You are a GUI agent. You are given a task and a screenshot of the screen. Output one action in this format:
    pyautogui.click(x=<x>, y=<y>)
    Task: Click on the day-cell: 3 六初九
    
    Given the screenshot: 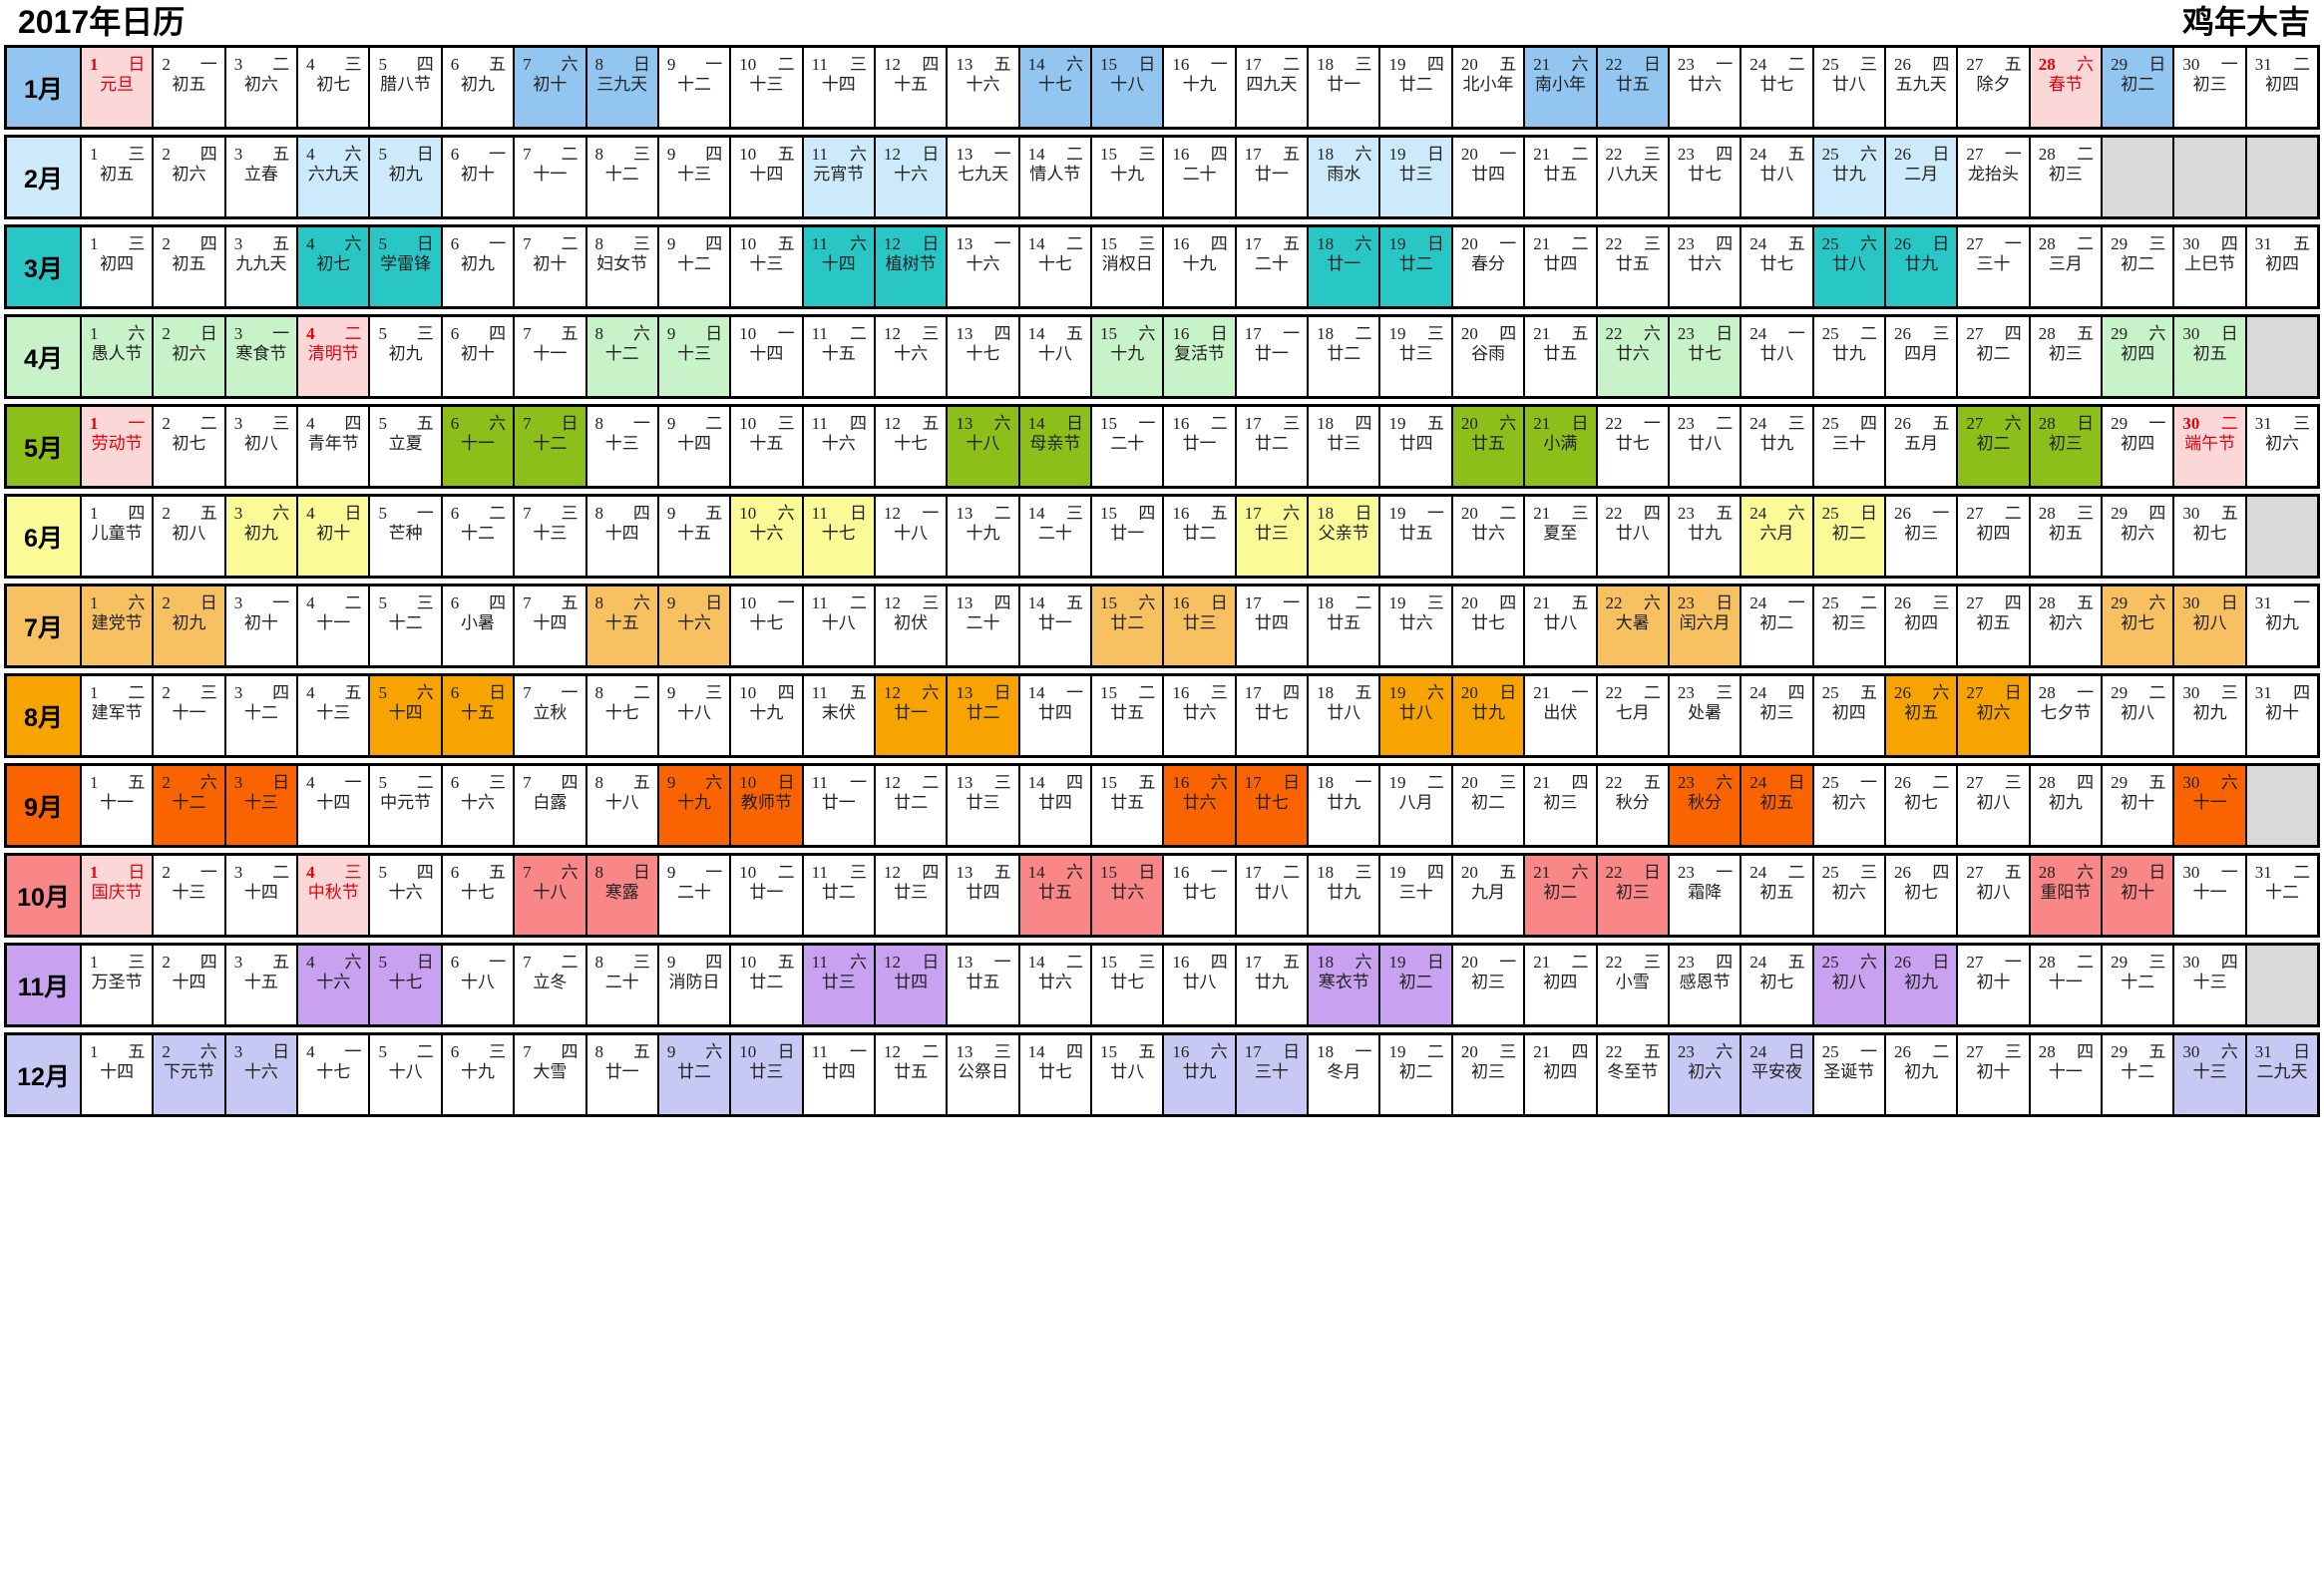 What is the action you would take?
    pyautogui.click(x=262, y=536)
    